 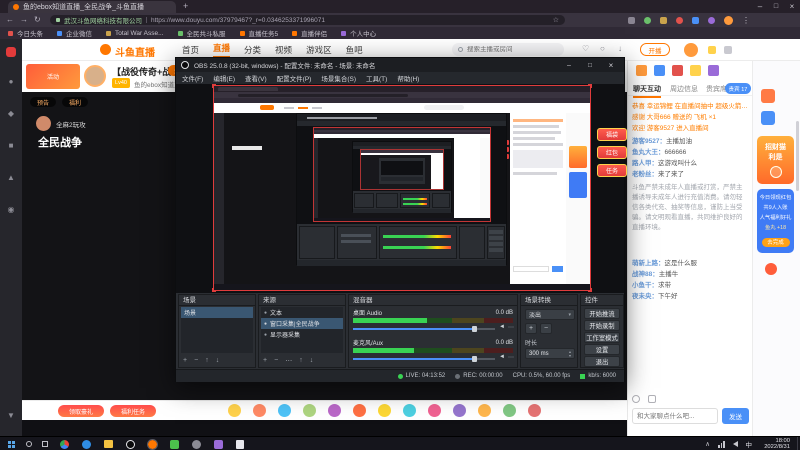 I want to click on heart-icon: ♡, so click(x=585, y=49).